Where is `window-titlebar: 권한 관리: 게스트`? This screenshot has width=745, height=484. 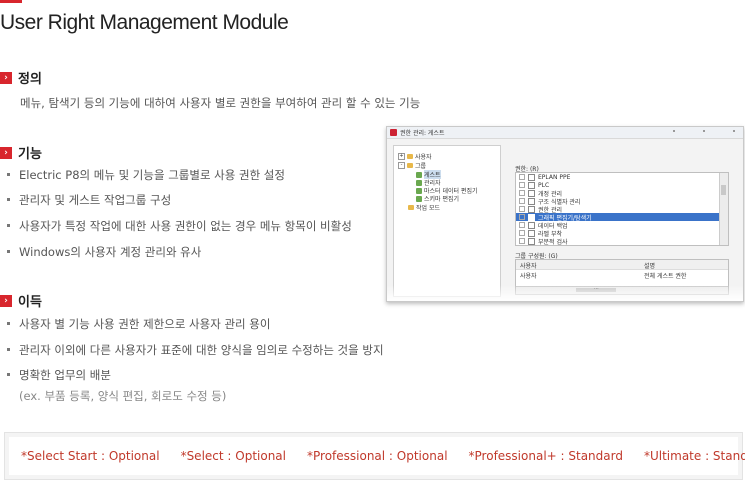
window-titlebar: 권한 관리: 게스트 is located at coordinates (565, 133).